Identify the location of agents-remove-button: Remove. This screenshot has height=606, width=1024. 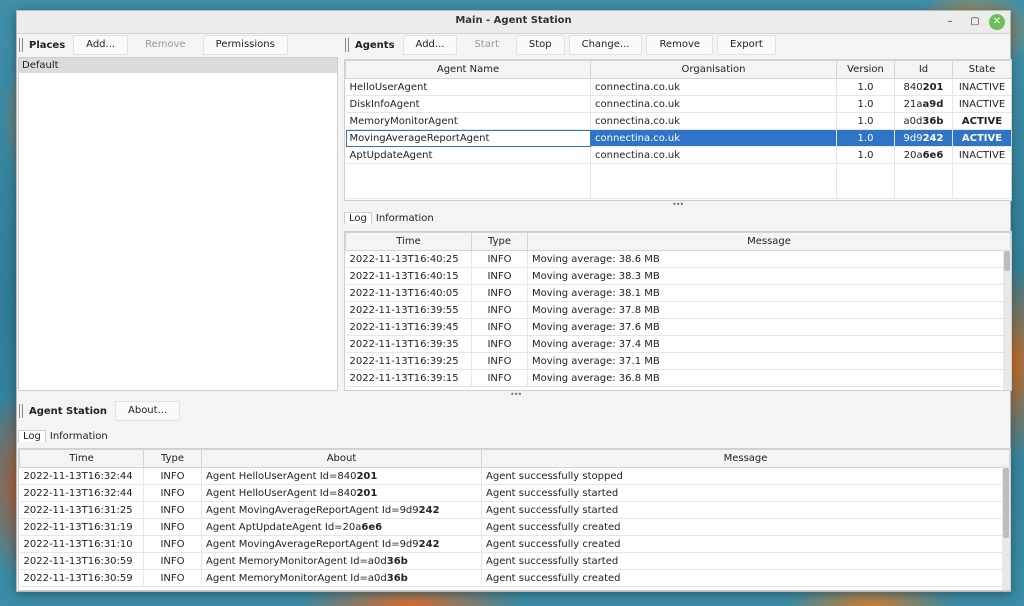
(680, 45).